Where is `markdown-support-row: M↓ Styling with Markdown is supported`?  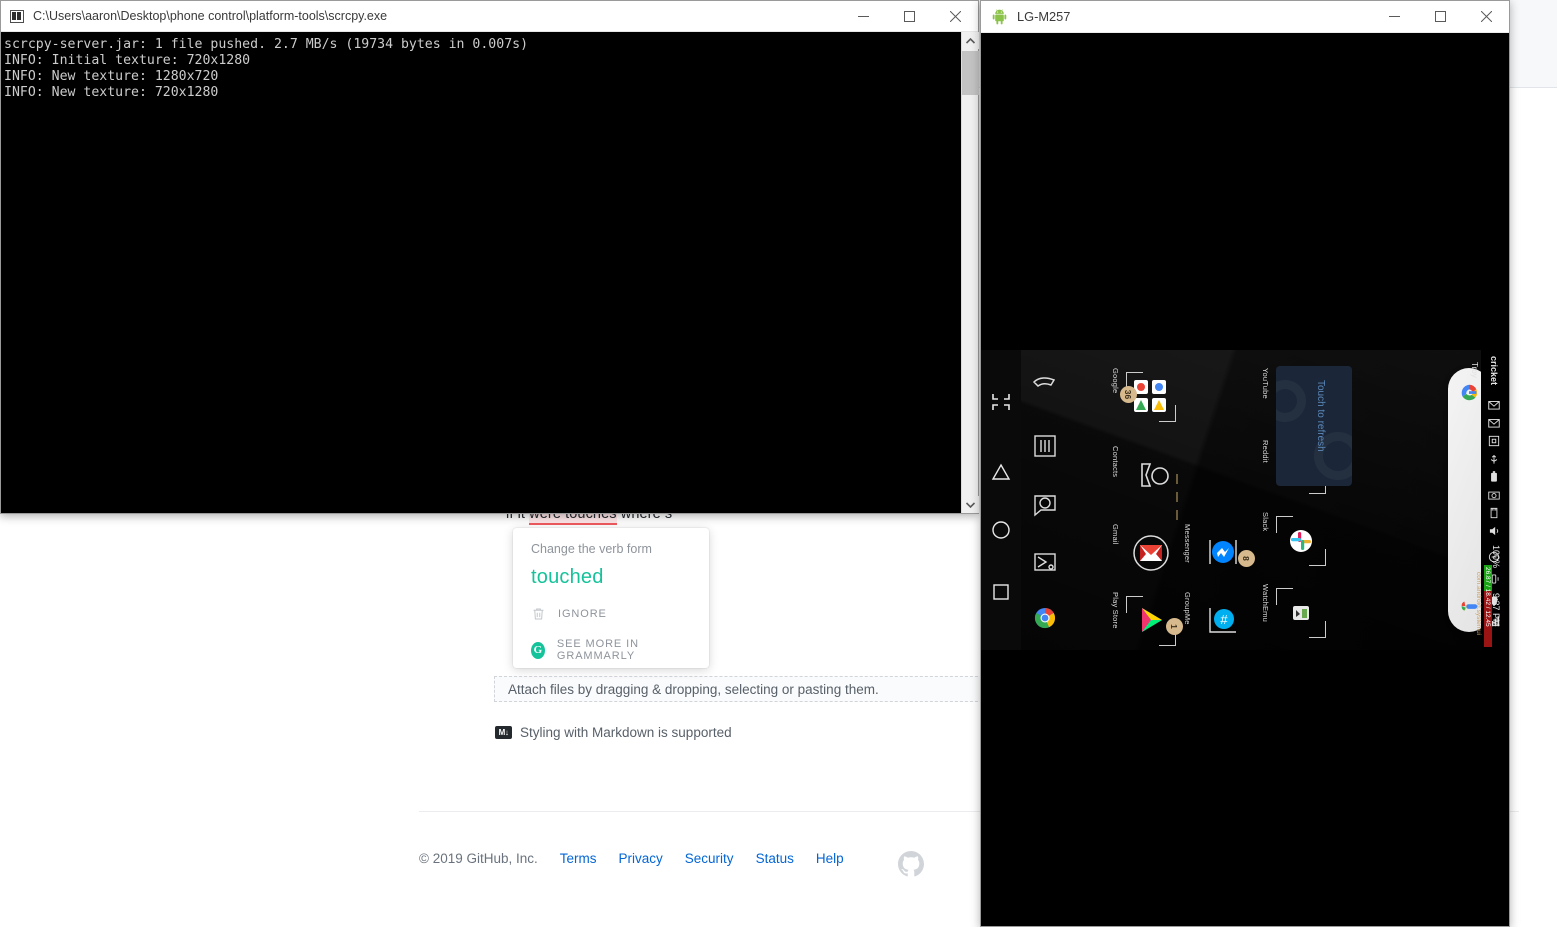
markdown-support-row: M↓ Styling with Markdown is supported is located at coordinates (613, 732).